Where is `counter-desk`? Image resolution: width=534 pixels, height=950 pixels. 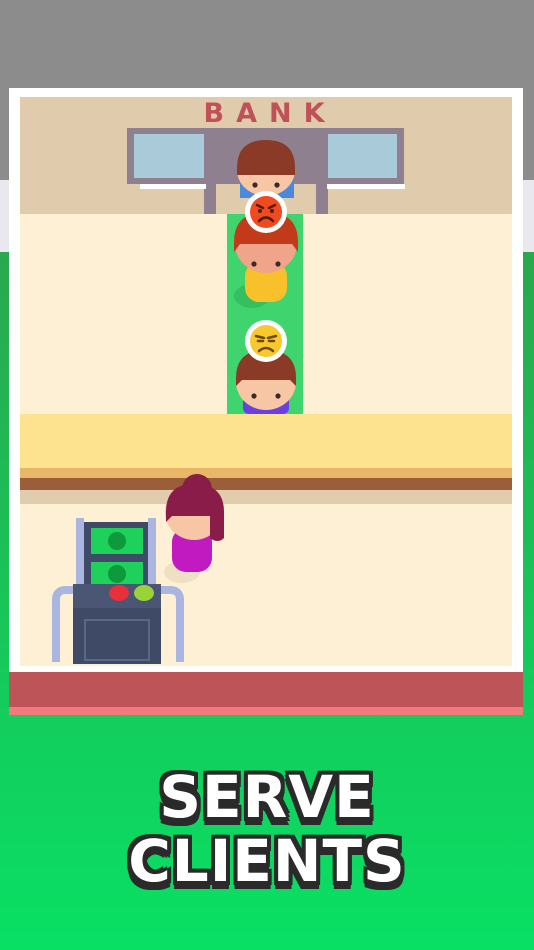 counter-desk is located at coordinates (266, 459).